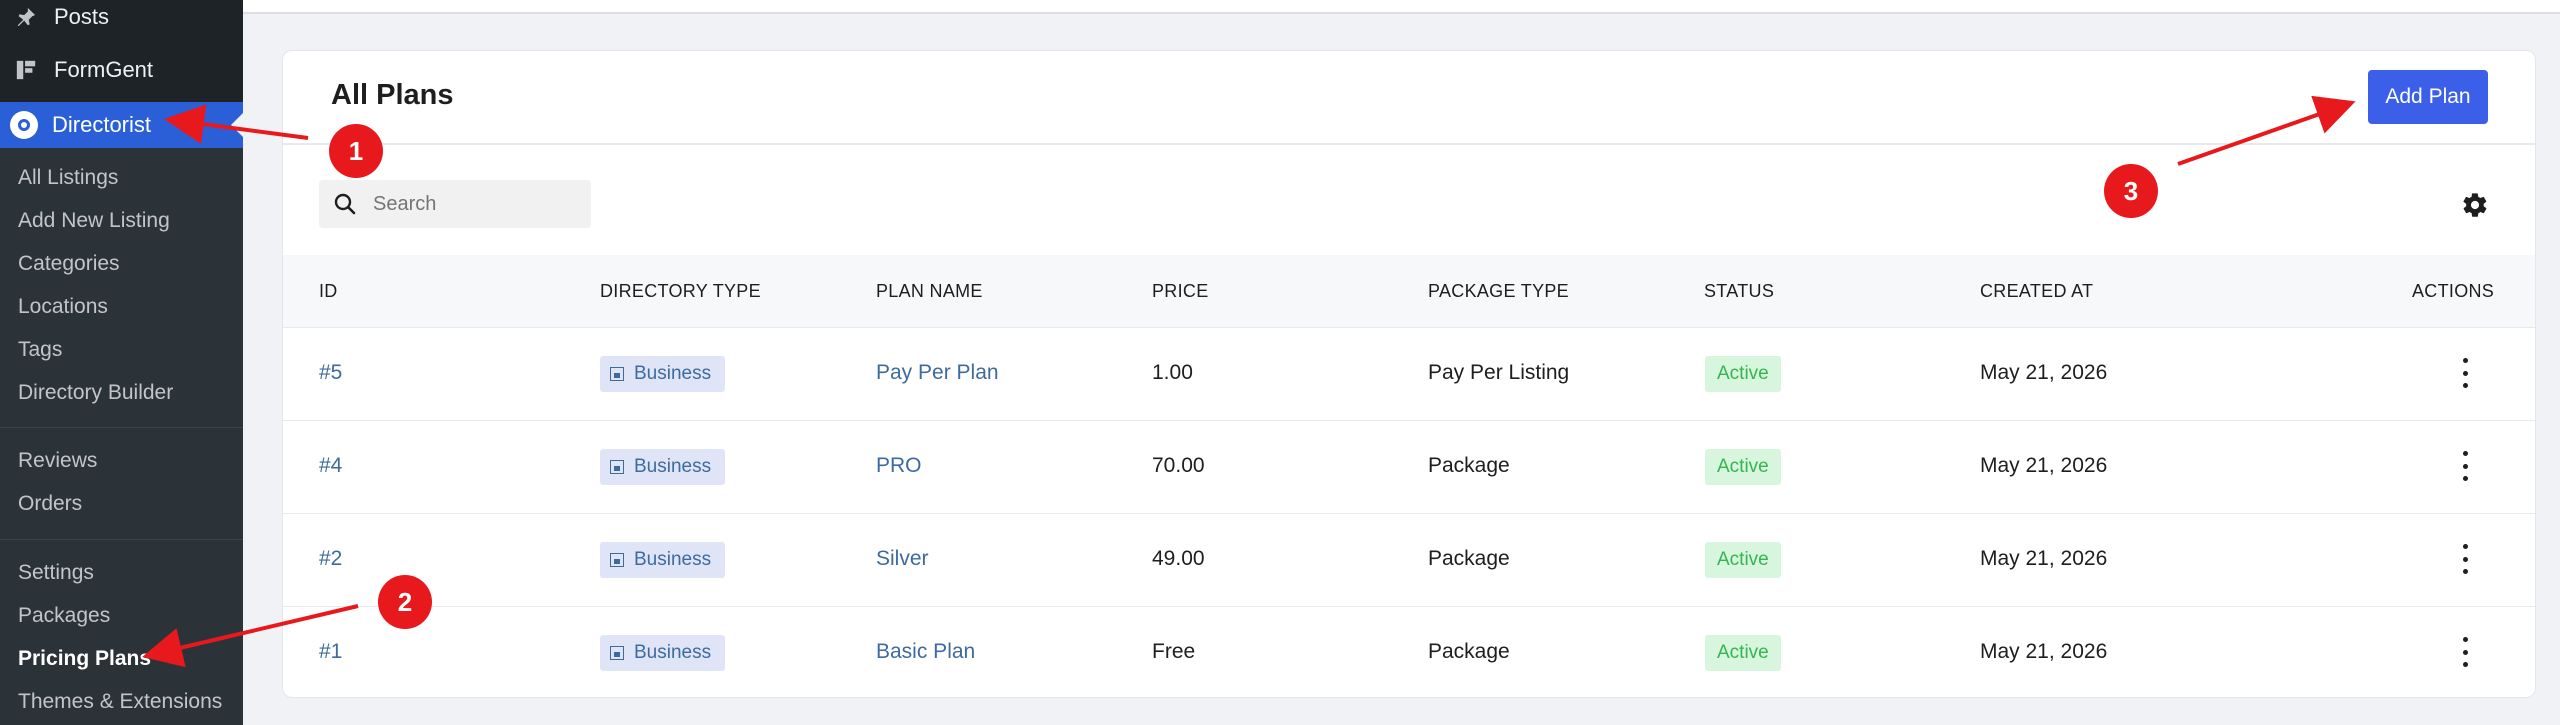 Image resolution: width=2560 pixels, height=725 pixels. What do you see at coordinates (330, 652) in the screenshot?
I see `row-id-link: #1` at bounding box center [330, 652].